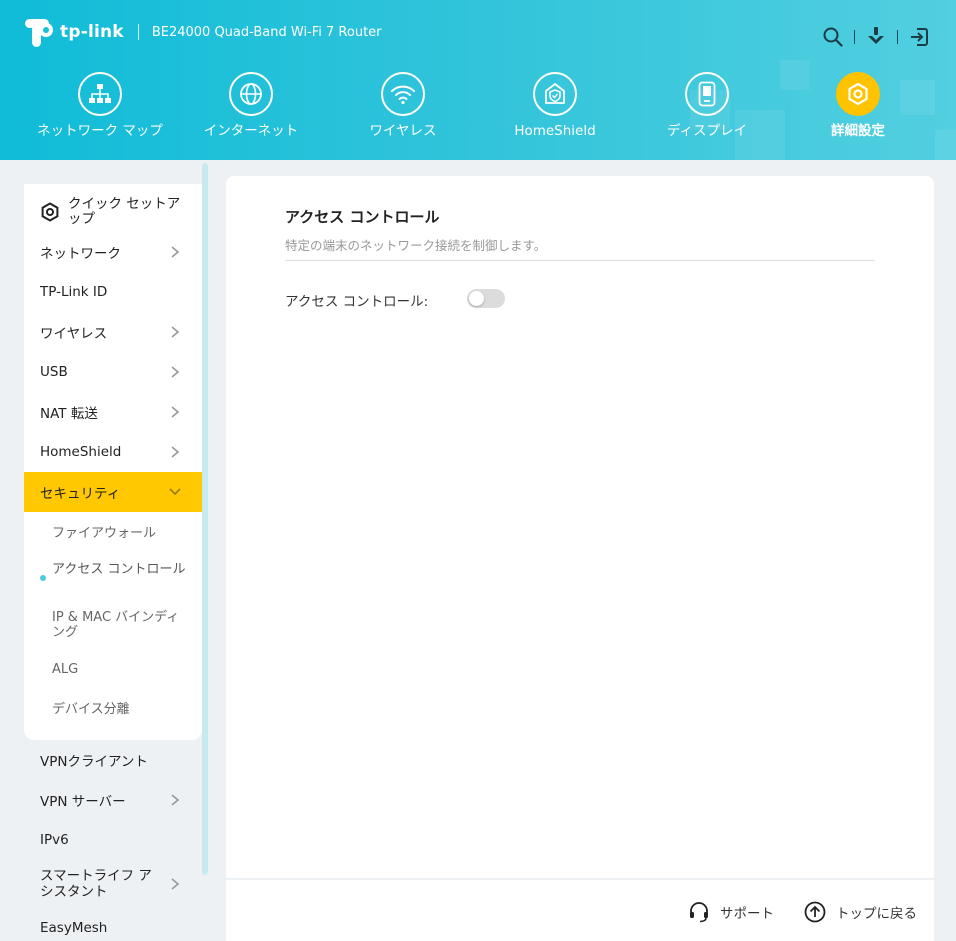  What do you see at coordinates (74, 928) in the screenshot?
I see `sidebar-item-label: EasyMesh` at bounding box center [74, 928].